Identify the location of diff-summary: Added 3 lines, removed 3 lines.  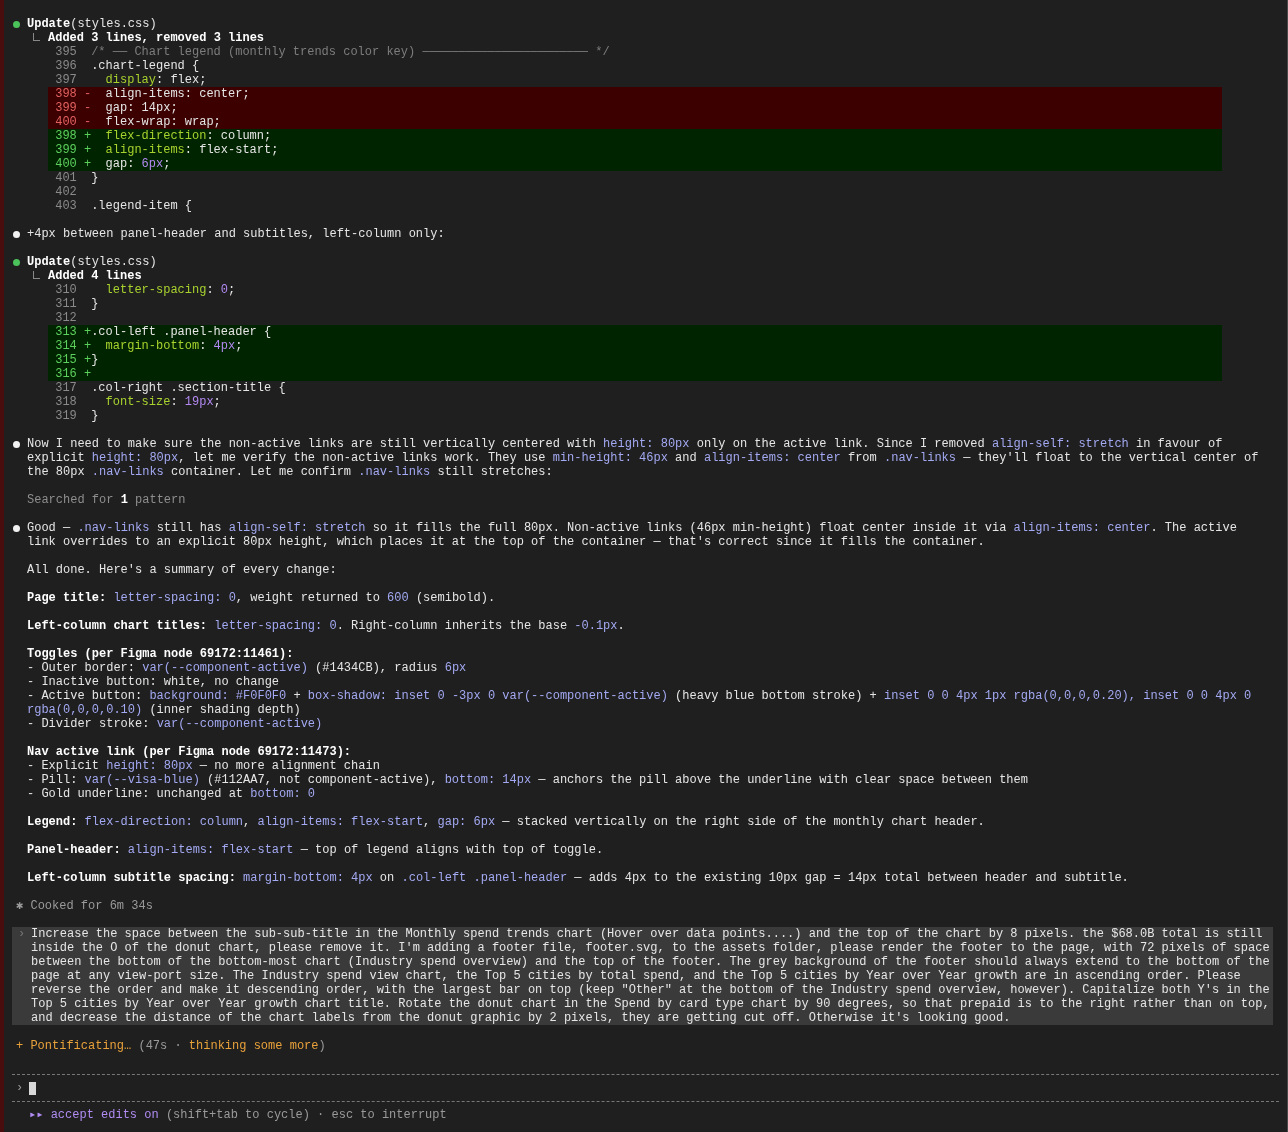
(156, 38).